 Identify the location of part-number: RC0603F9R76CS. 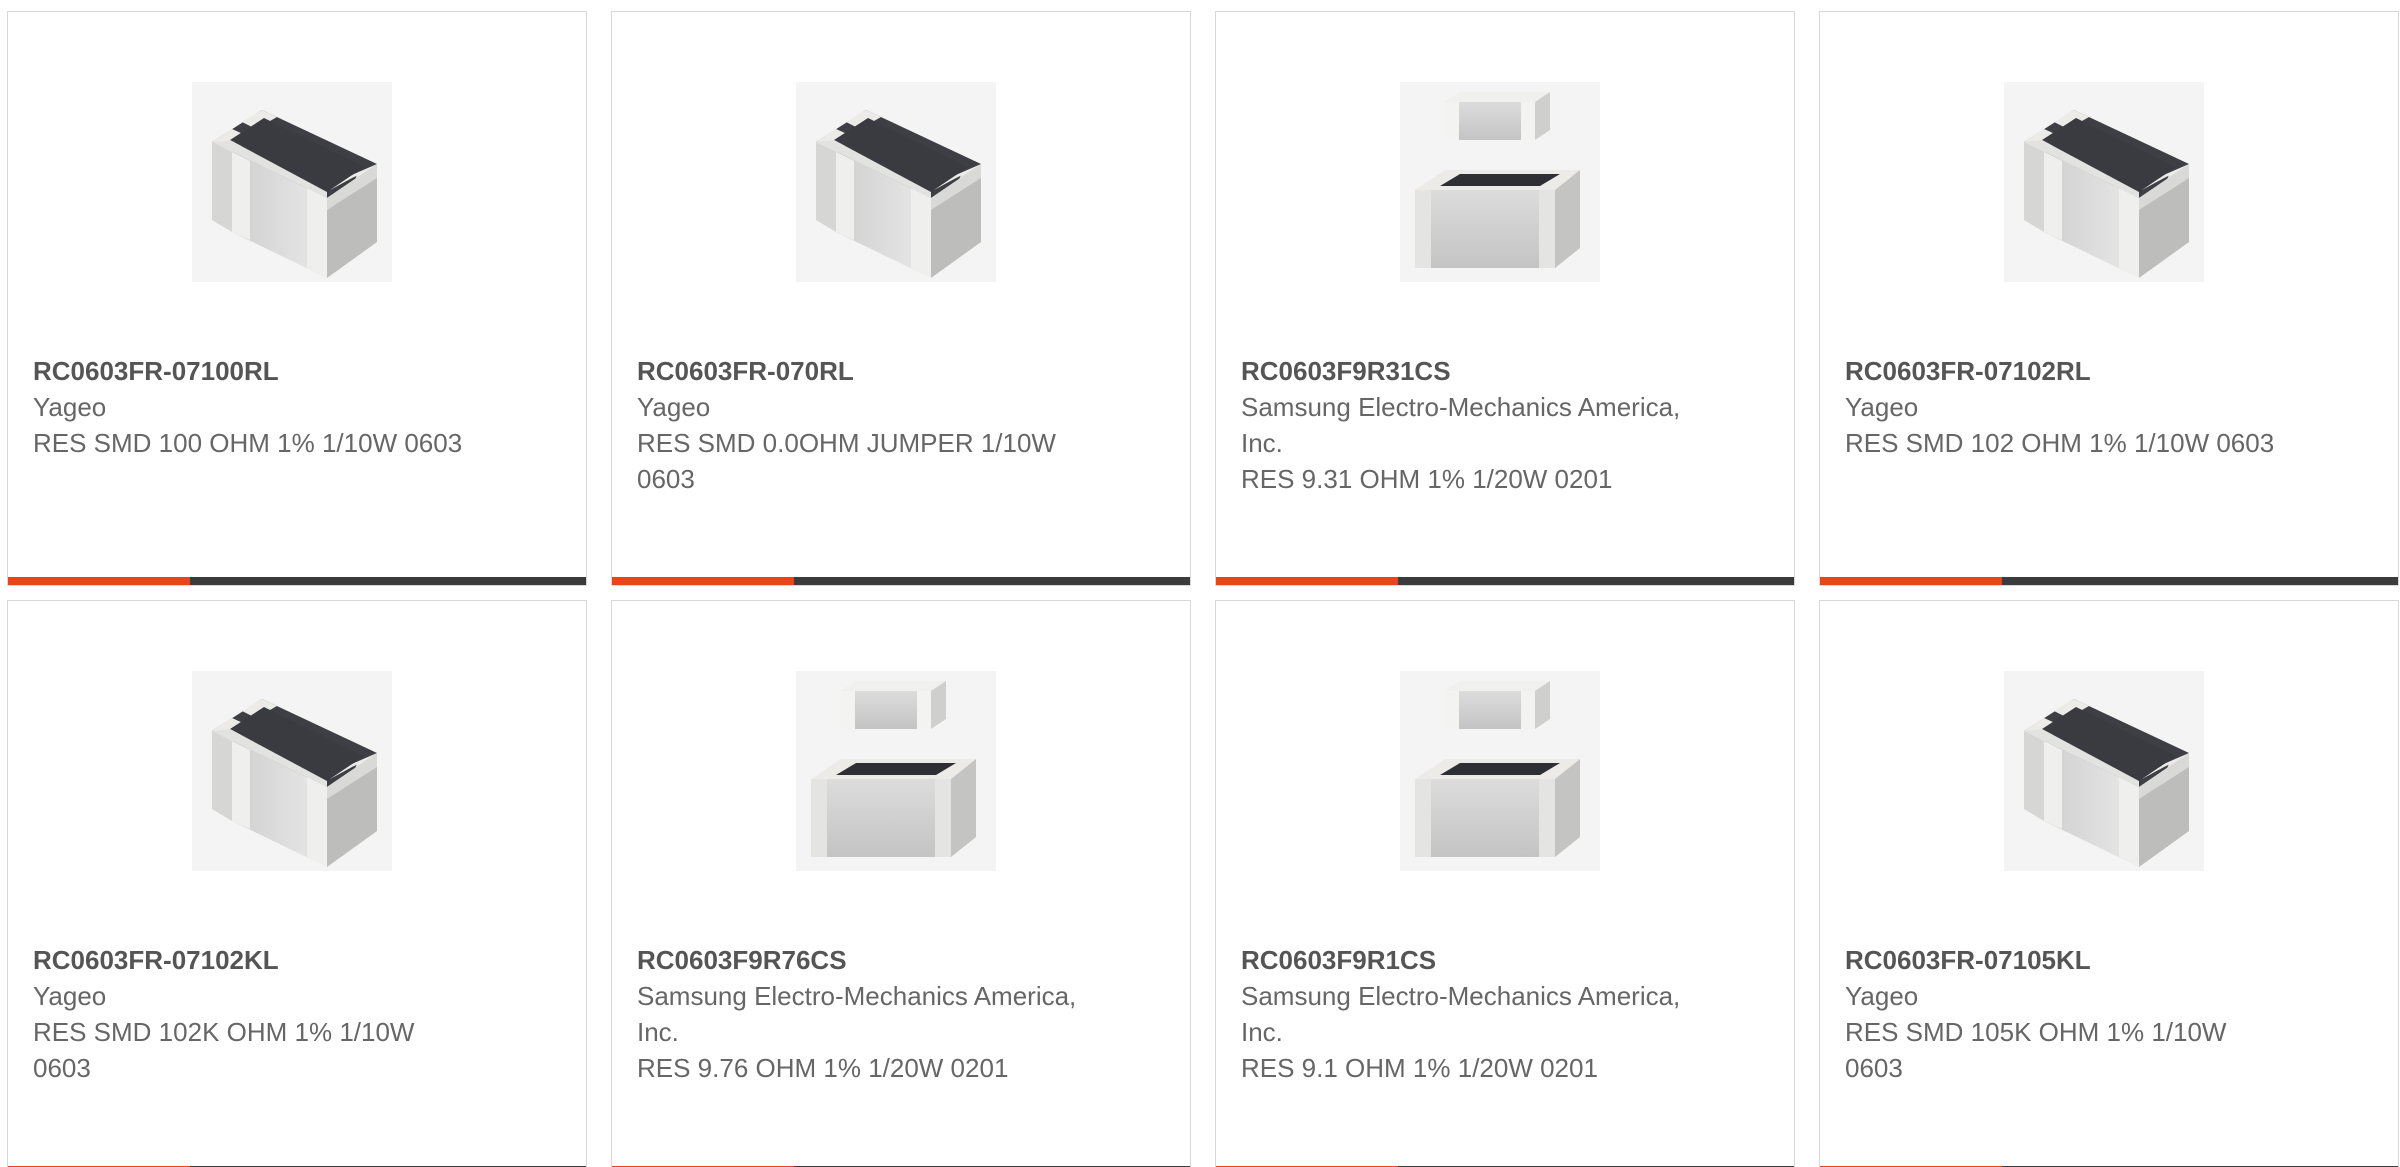
(857, 960).